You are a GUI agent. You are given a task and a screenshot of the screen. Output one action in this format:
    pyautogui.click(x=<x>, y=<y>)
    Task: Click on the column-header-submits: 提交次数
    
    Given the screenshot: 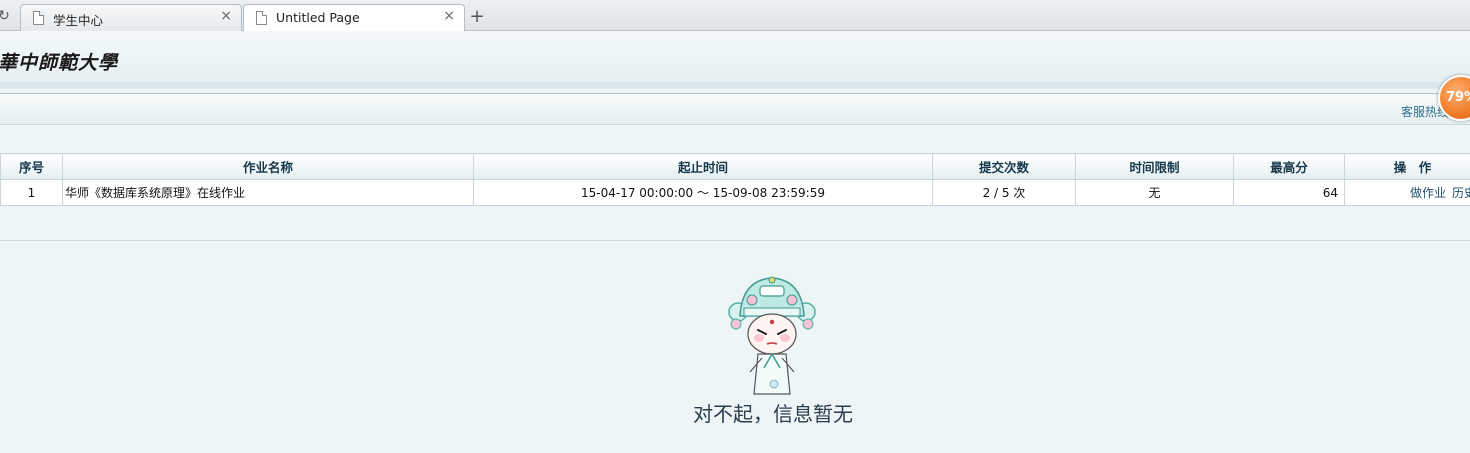 What is the action you would take?
    pyautogui.click(x=1004, y=166)
    